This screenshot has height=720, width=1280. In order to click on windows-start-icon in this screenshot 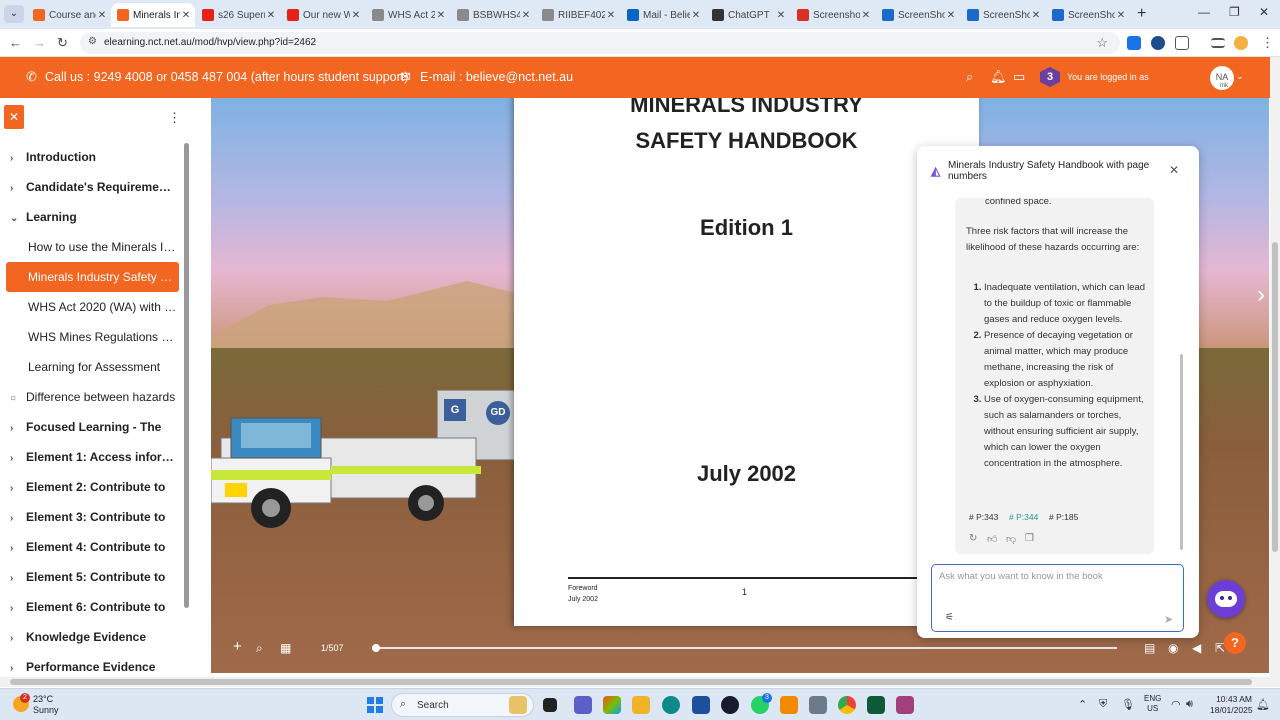, I will do `click(375, 705)`.